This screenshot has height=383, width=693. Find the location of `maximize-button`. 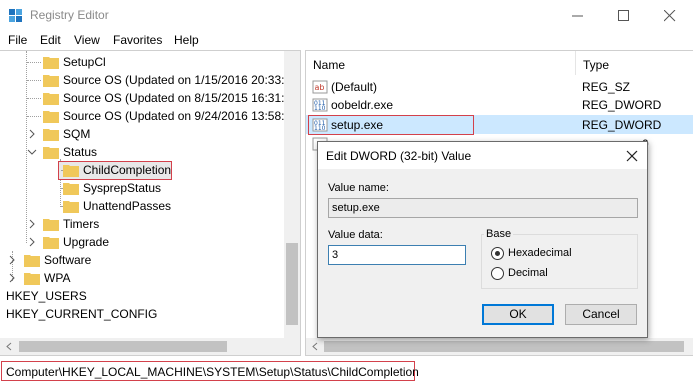

maximize-button is located at coordinates (624, 16).